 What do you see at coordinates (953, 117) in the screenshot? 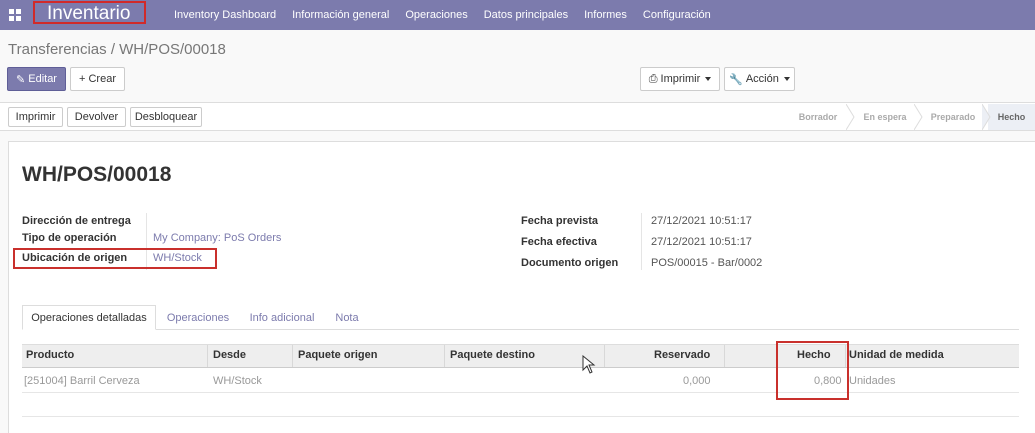
I see `stage-preparado: Preparado` at bounding box center [953, 117].